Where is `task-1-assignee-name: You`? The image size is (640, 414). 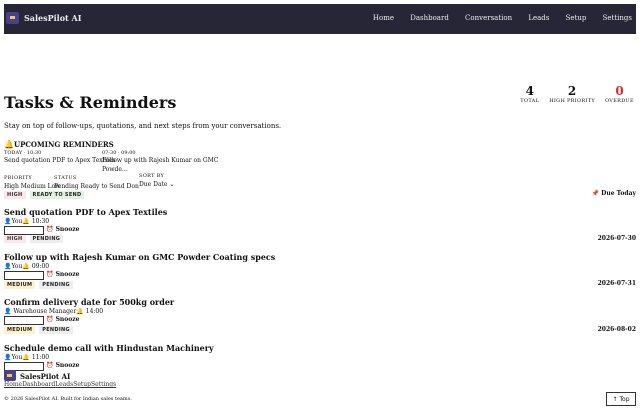
task-1-assignee-name: You is located at coordinates (17, 221).